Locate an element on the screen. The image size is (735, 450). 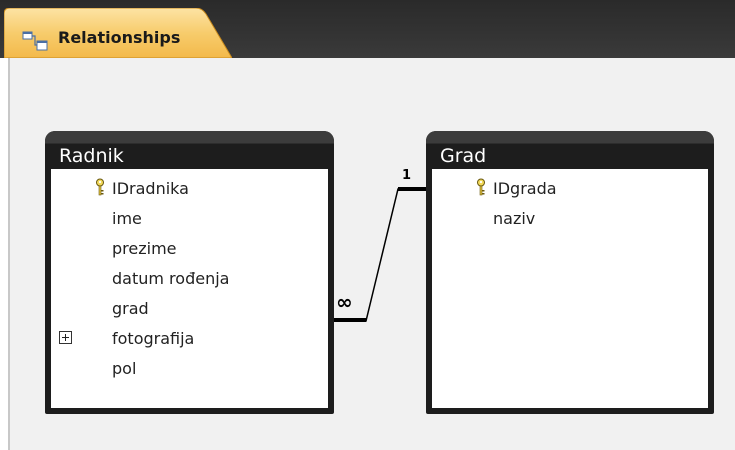
field-name: grad is located at coordinates (130, 308).